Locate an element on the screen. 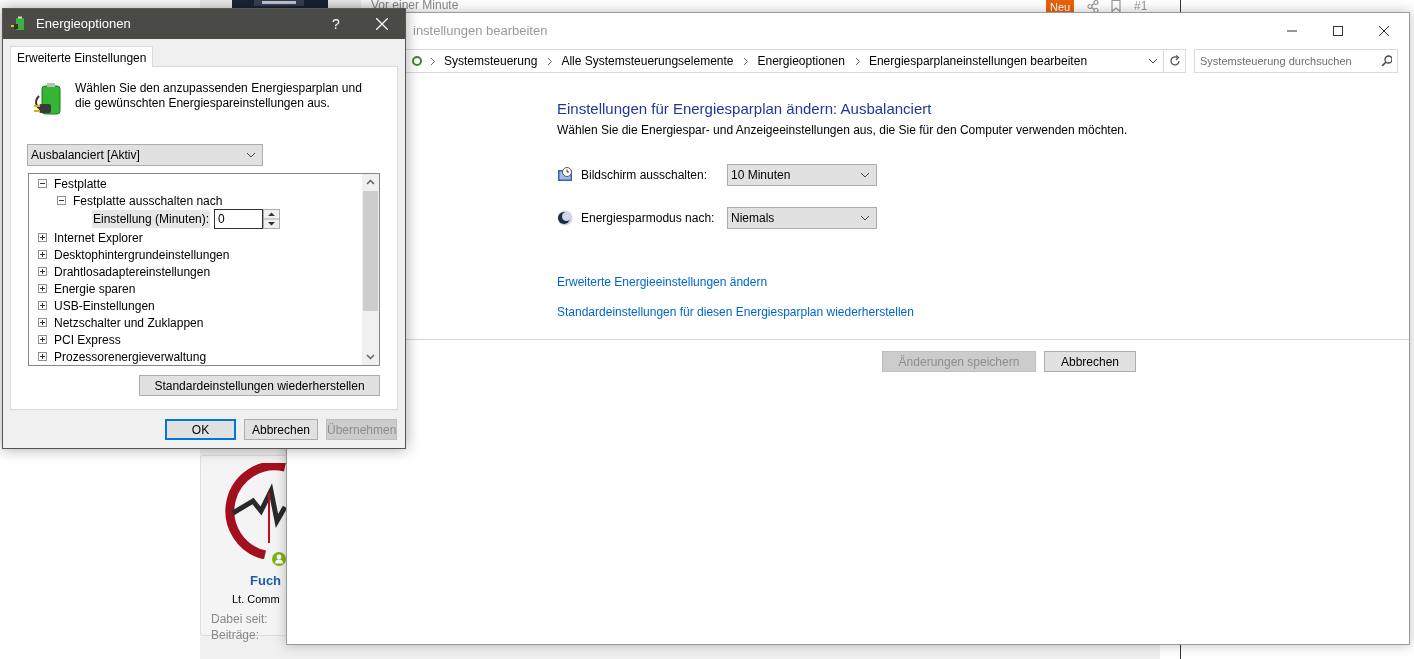 The image size is (1414, 659). scrollbar-thumb is located at coordinates (370, 251).